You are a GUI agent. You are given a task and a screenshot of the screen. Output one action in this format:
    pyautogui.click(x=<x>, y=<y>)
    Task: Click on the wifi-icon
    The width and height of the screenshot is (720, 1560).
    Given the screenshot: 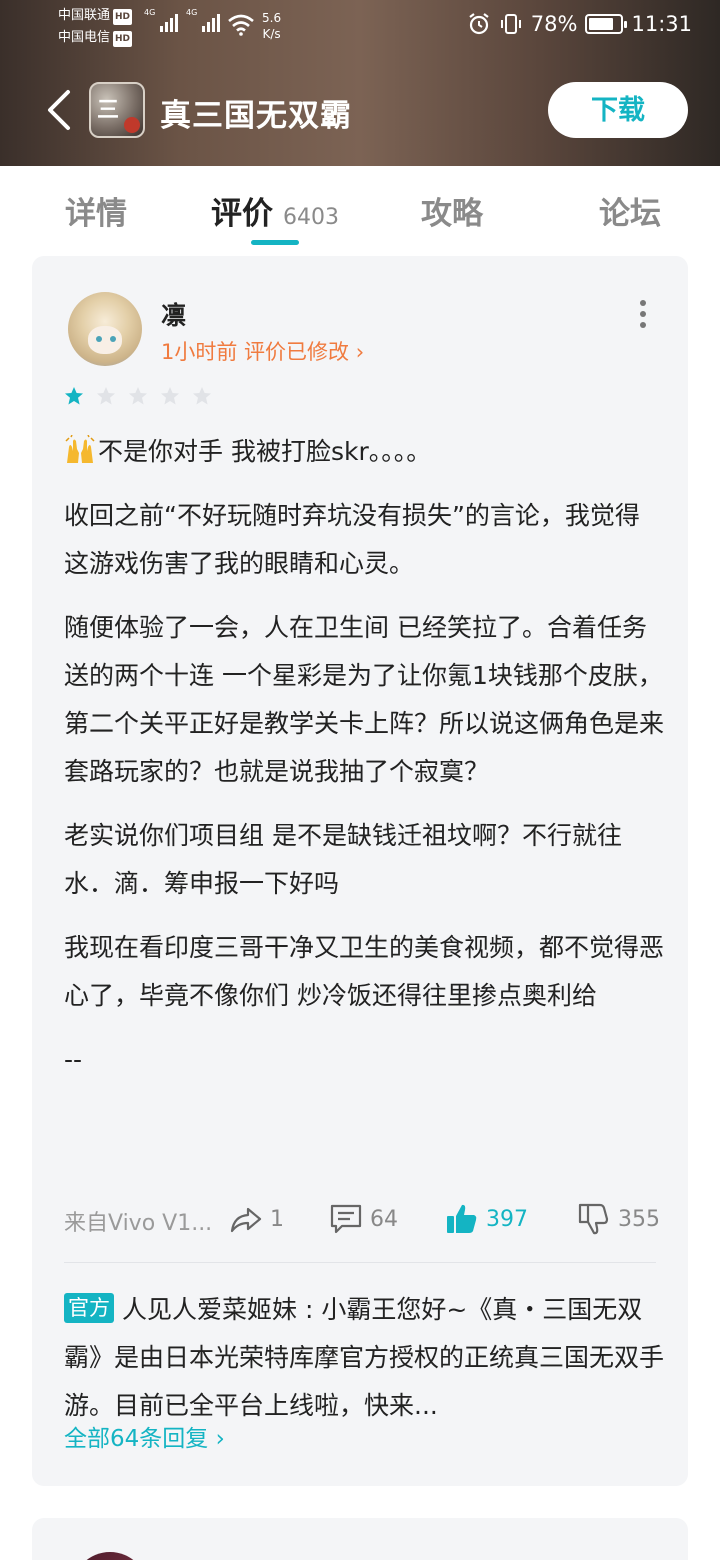 What is the action you would take?
    pyautogui.click(x=241, y=25)
    